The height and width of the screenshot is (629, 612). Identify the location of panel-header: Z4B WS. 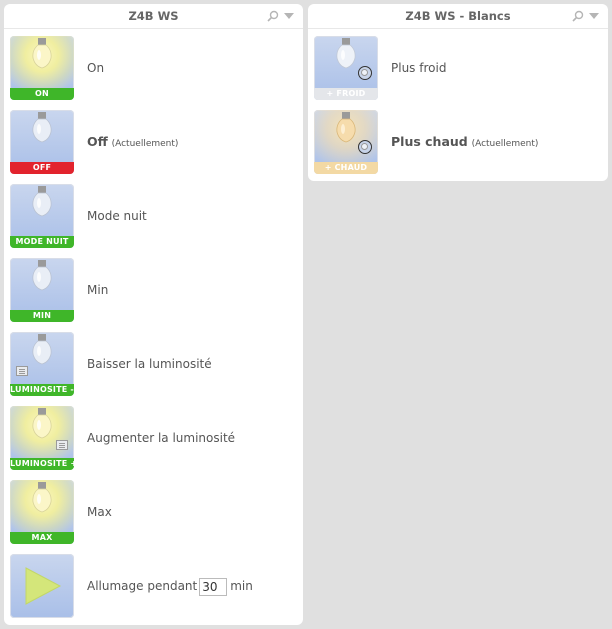
(153, 16).